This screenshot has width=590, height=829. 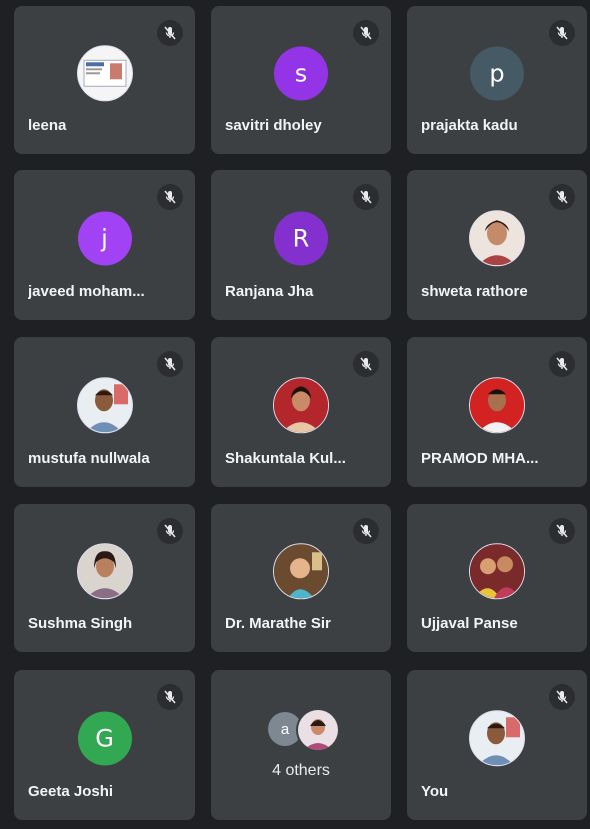 I want to click on avatar: j, so click(x=104, y=238).